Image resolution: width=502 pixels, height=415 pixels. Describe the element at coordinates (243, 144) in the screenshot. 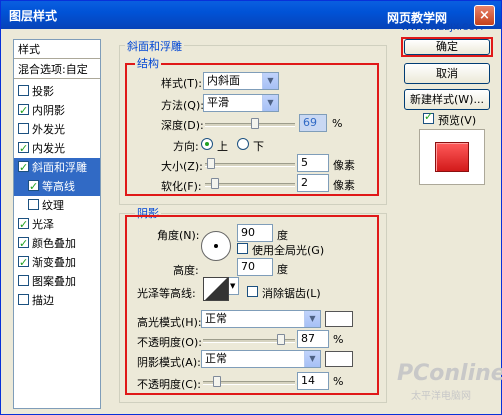

I see `direction-down-radio` at that location.